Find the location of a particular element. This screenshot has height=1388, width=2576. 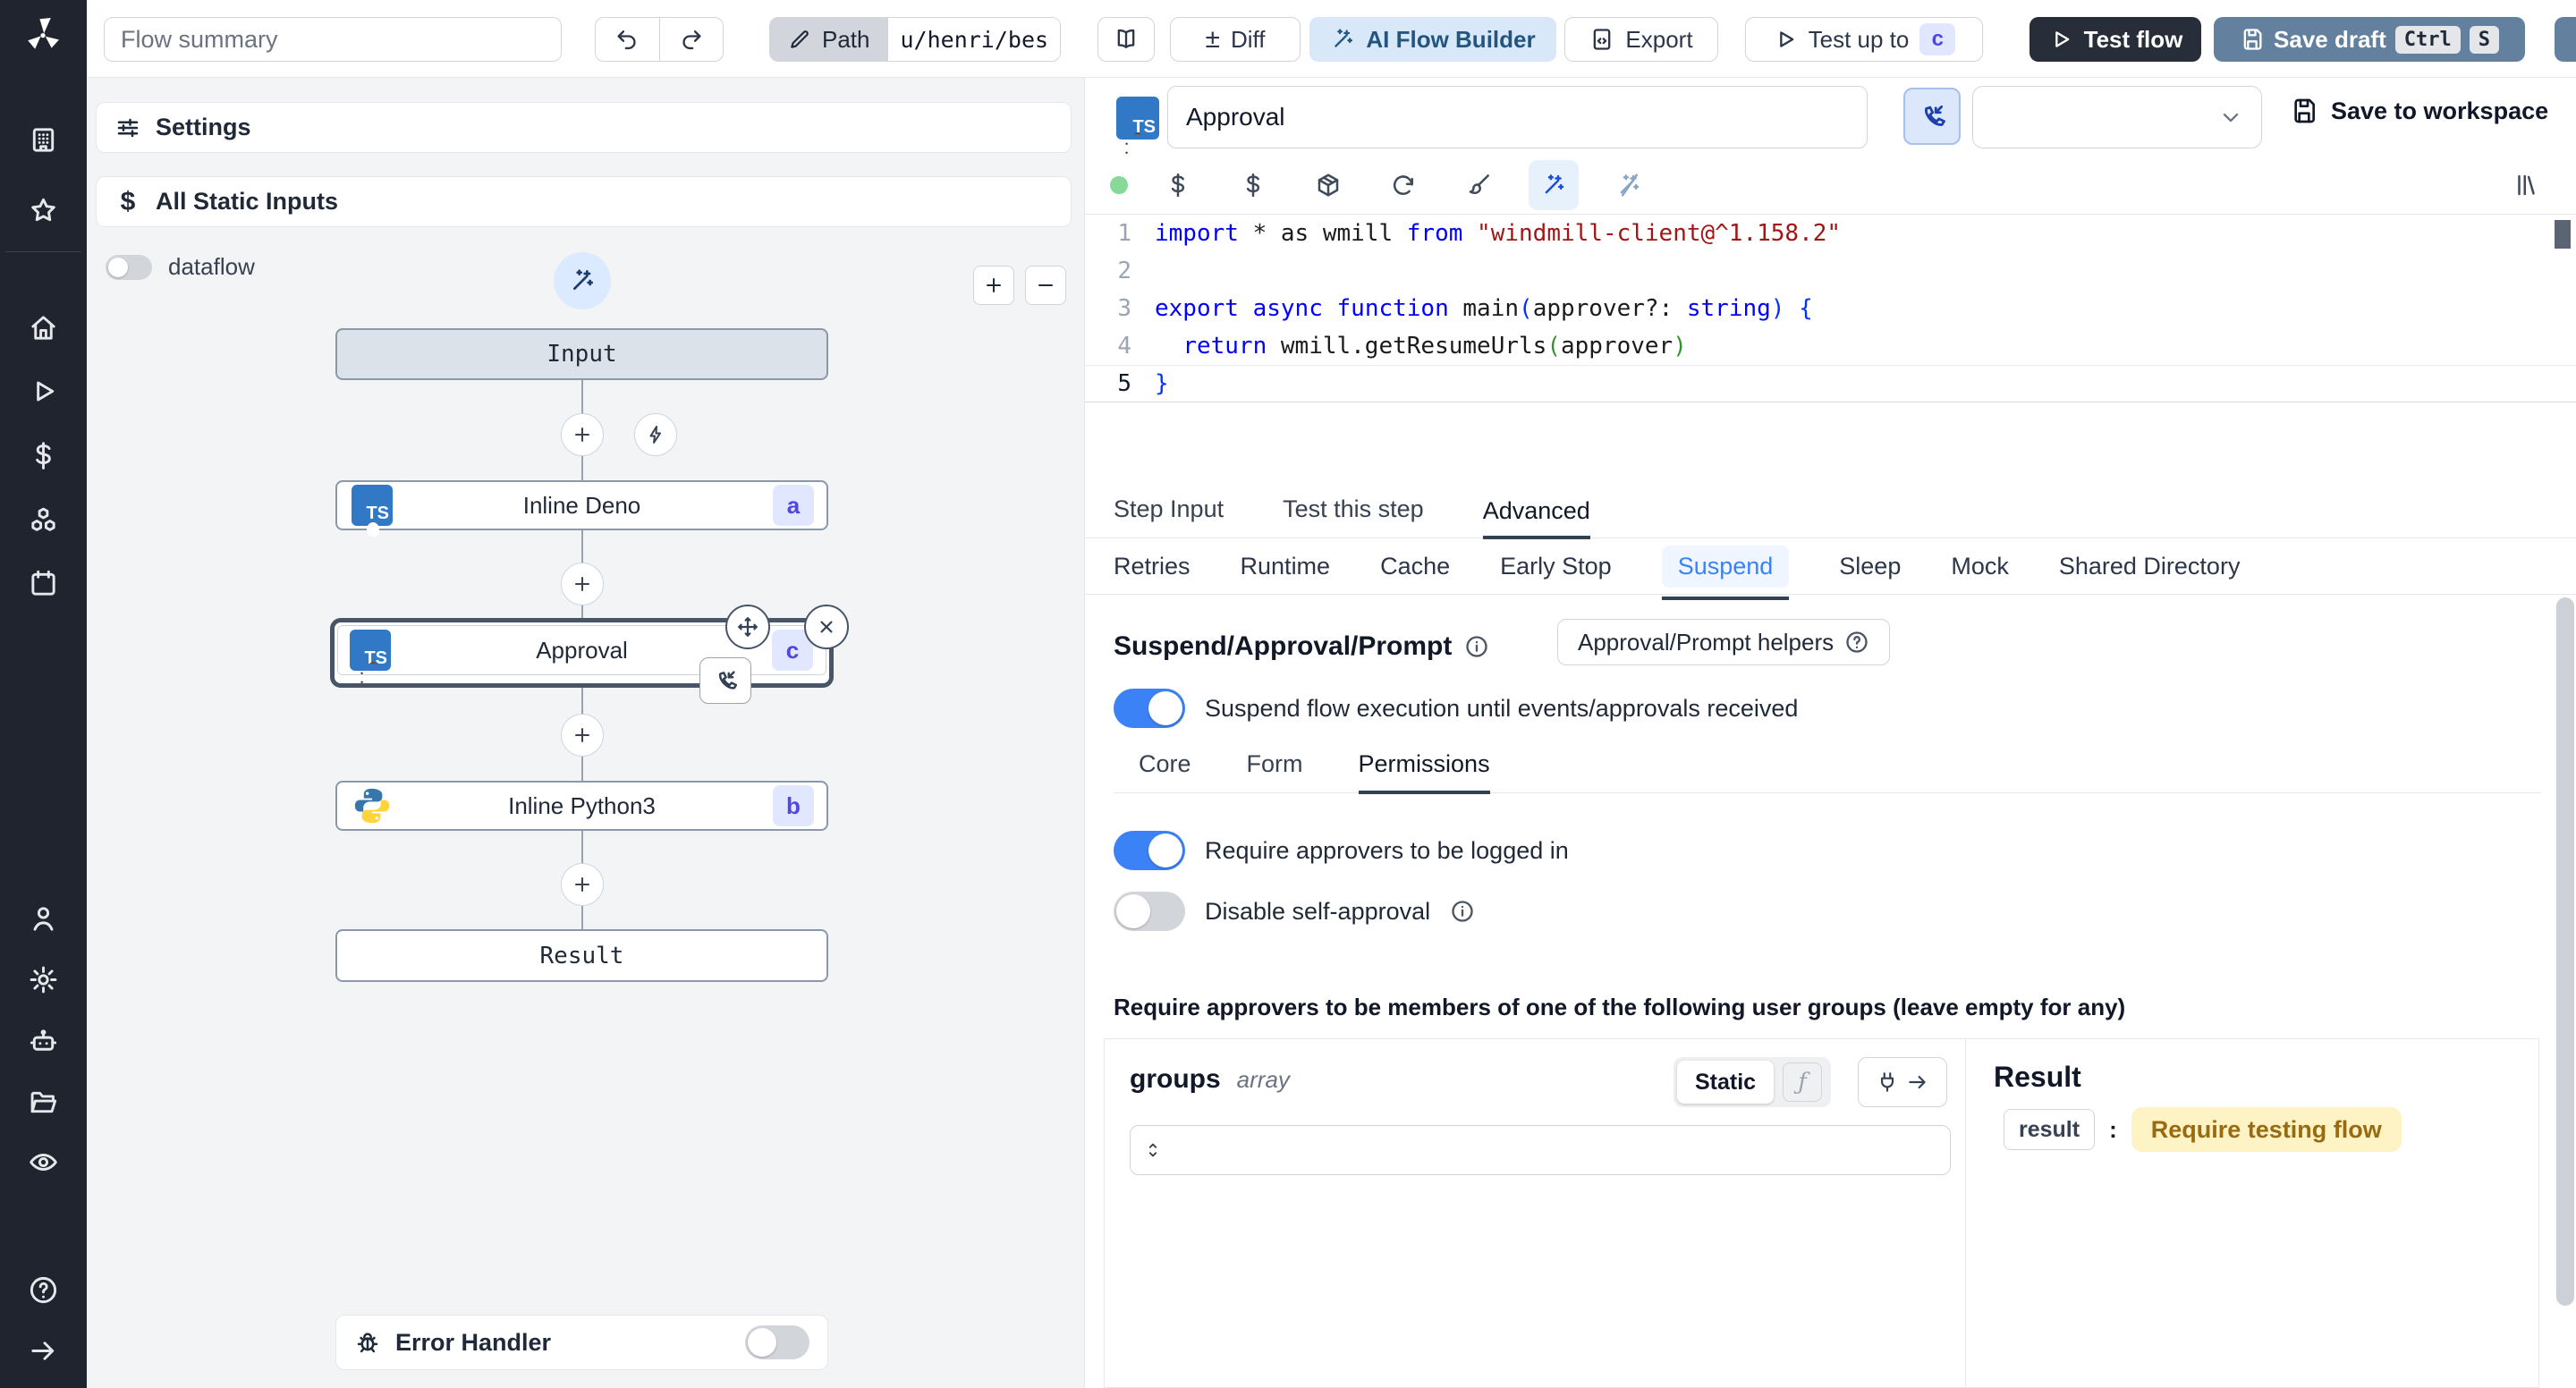

ai-assistant-off-icon is located at coordinates (1629, 185).